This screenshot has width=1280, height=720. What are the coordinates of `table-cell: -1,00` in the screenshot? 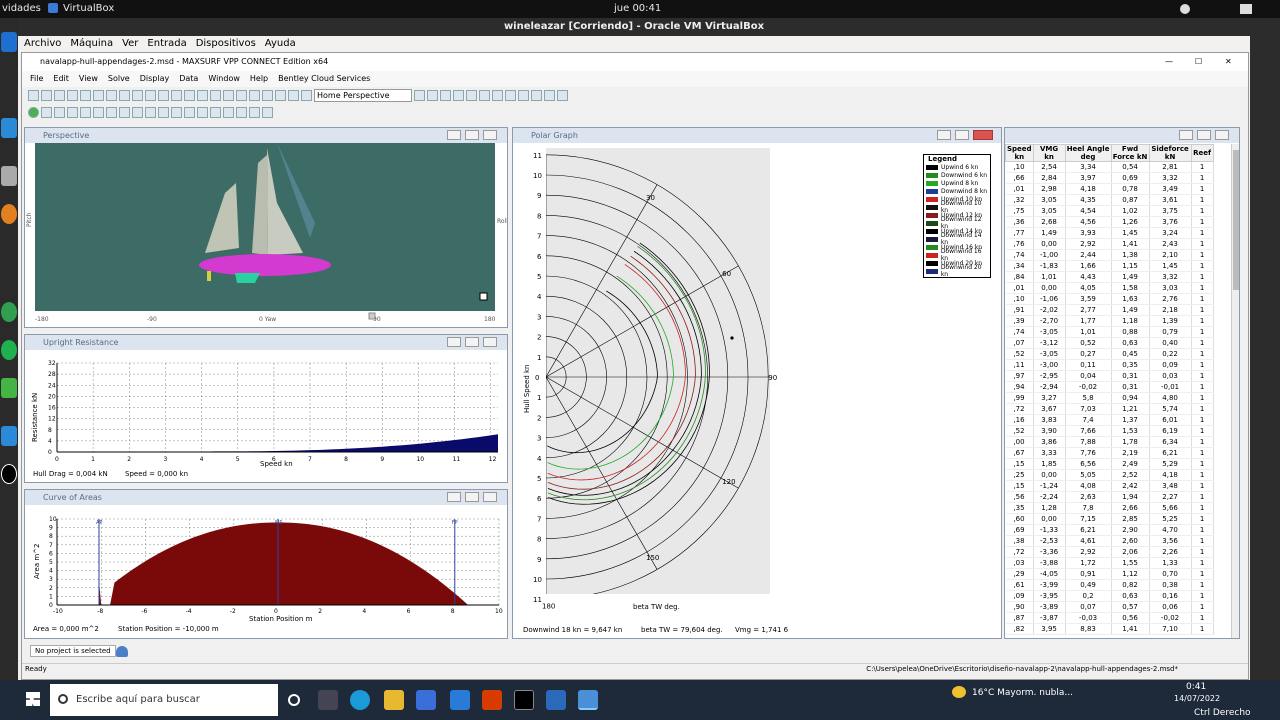 It's located at (1049, 255).